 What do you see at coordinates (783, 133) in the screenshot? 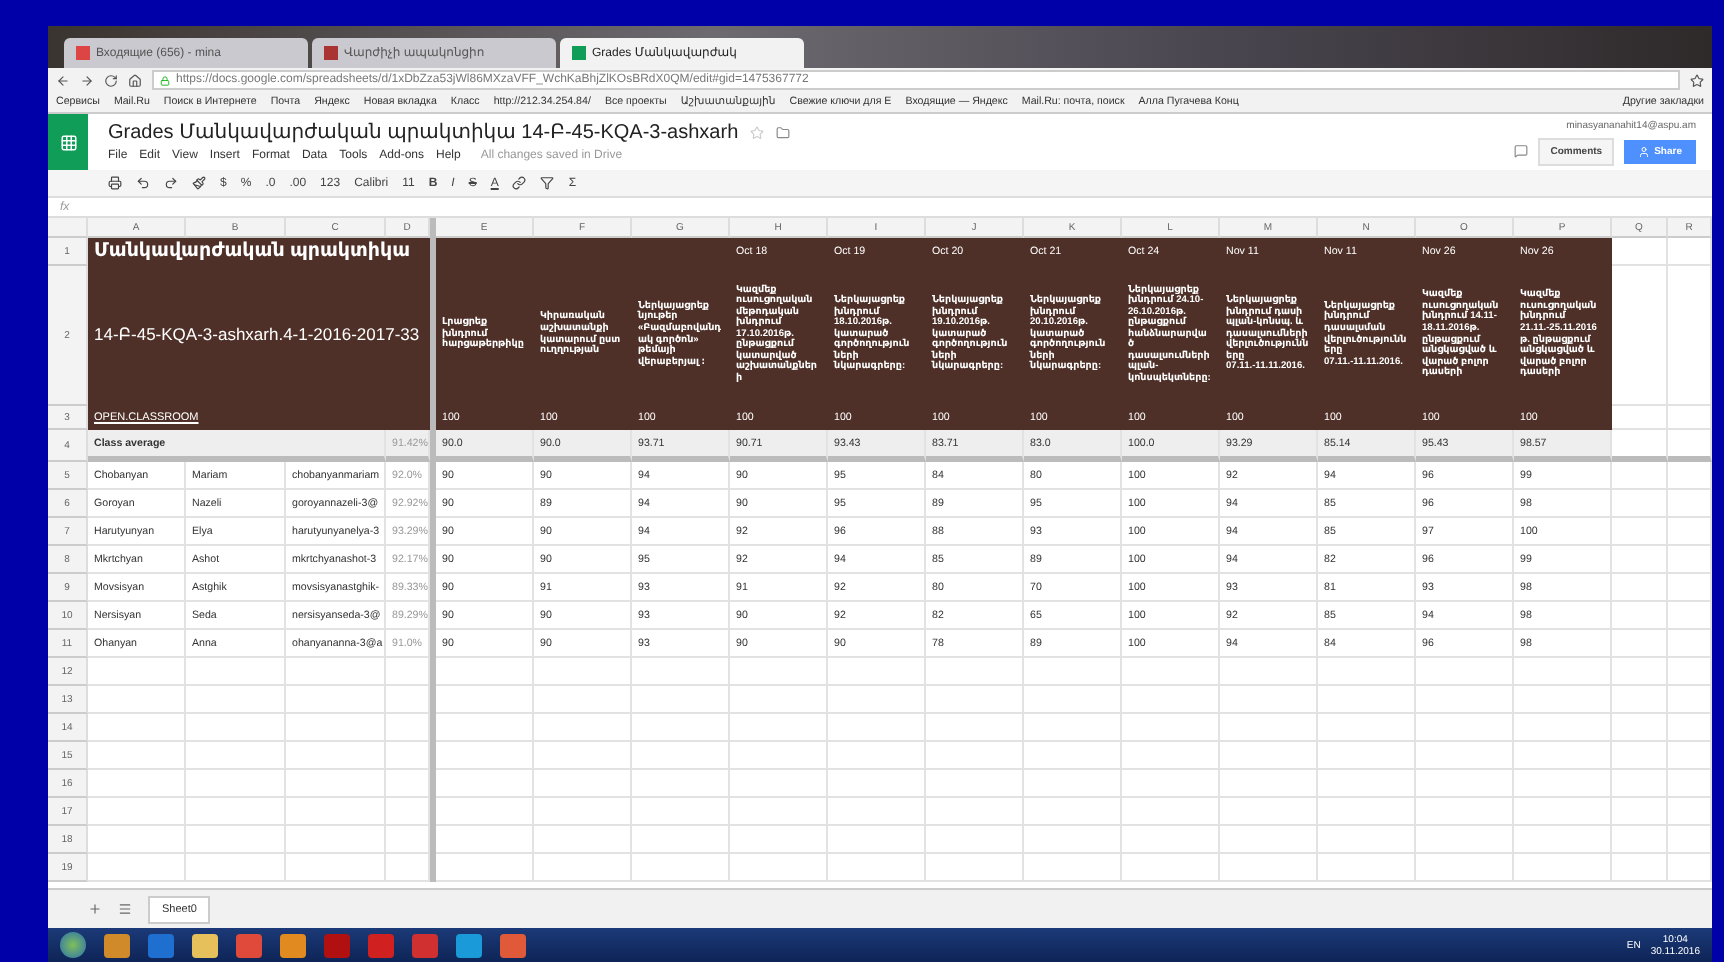
I see `folder-icon` at bounding box center [783, 133].